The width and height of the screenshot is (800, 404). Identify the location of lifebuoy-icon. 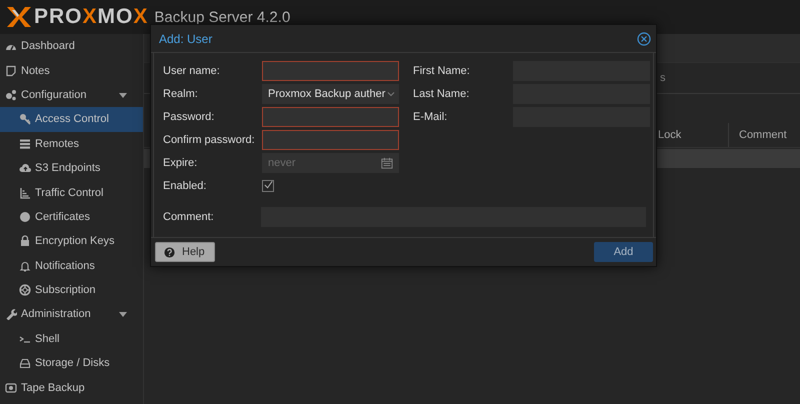
(25, 290).